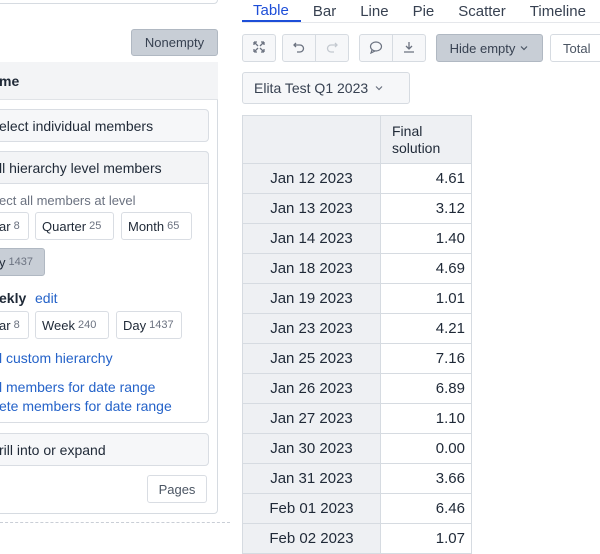 Image resolution: width=600 pixels, height=554 pixels. I want to click on value-cell: 0.00, so click(426, 448).